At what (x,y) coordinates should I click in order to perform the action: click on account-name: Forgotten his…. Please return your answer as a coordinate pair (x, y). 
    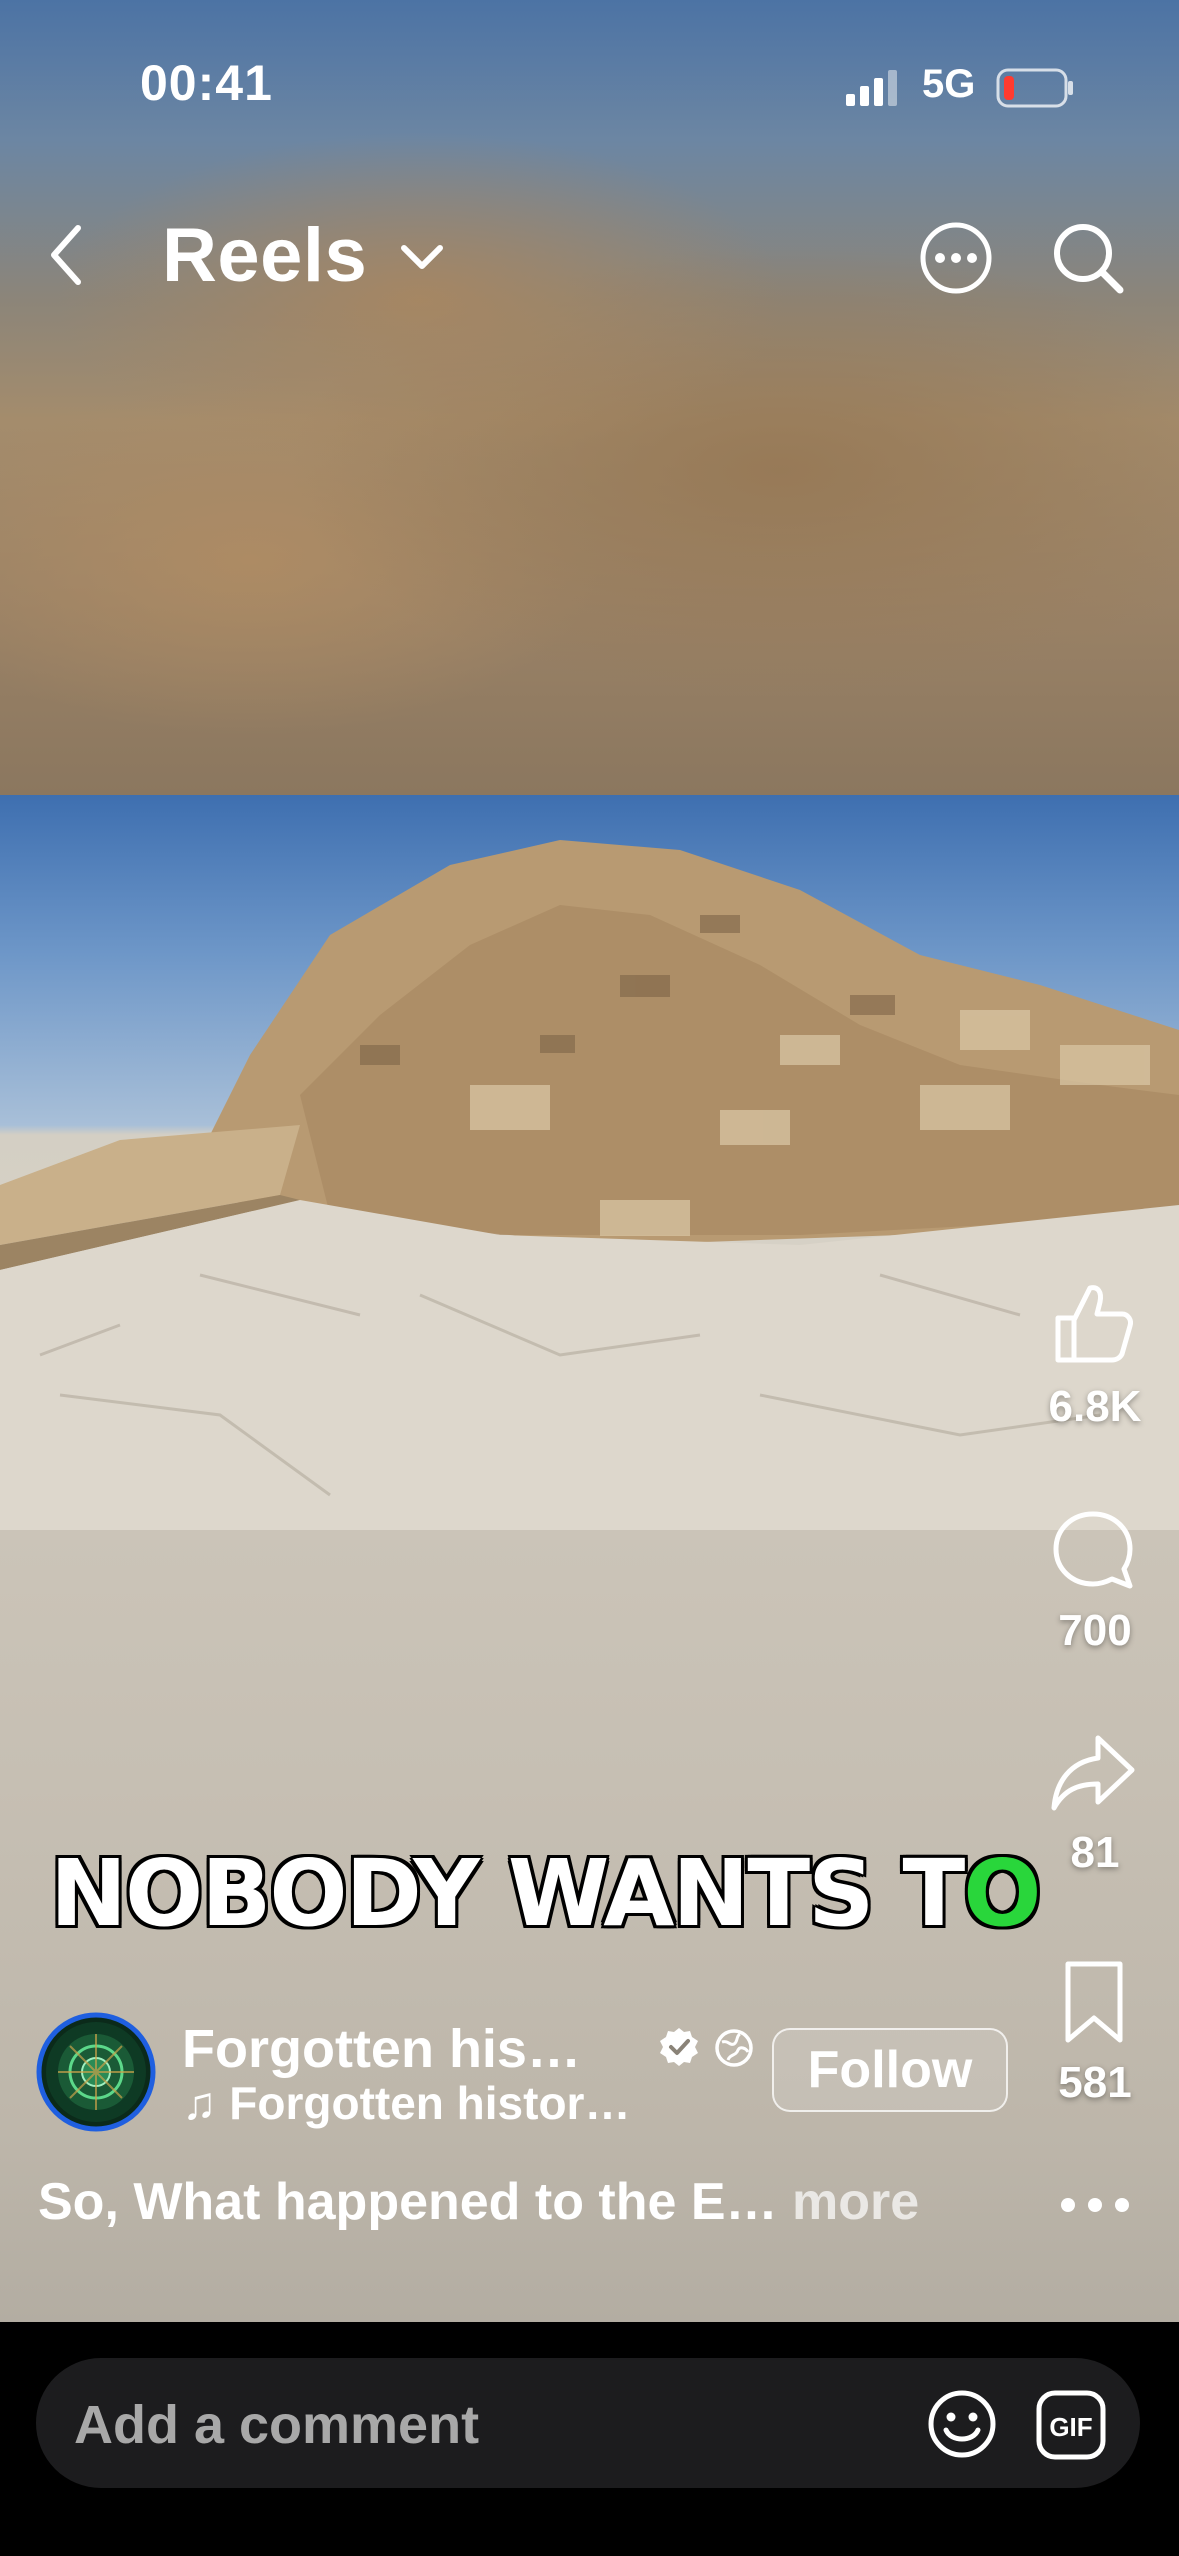
    Looking at the image, I should click on (381, 2049).